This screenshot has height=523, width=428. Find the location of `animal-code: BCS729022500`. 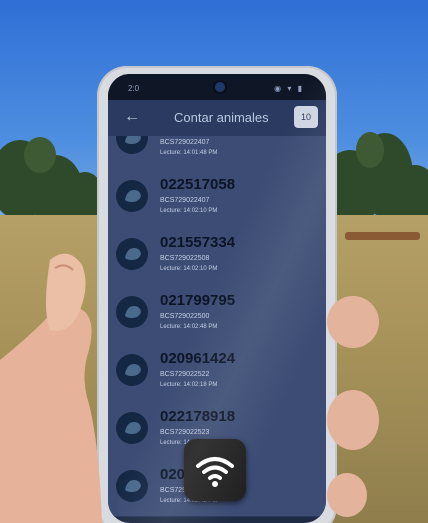

animal-code: BCS729022500 is located at coordinates (185, 316).